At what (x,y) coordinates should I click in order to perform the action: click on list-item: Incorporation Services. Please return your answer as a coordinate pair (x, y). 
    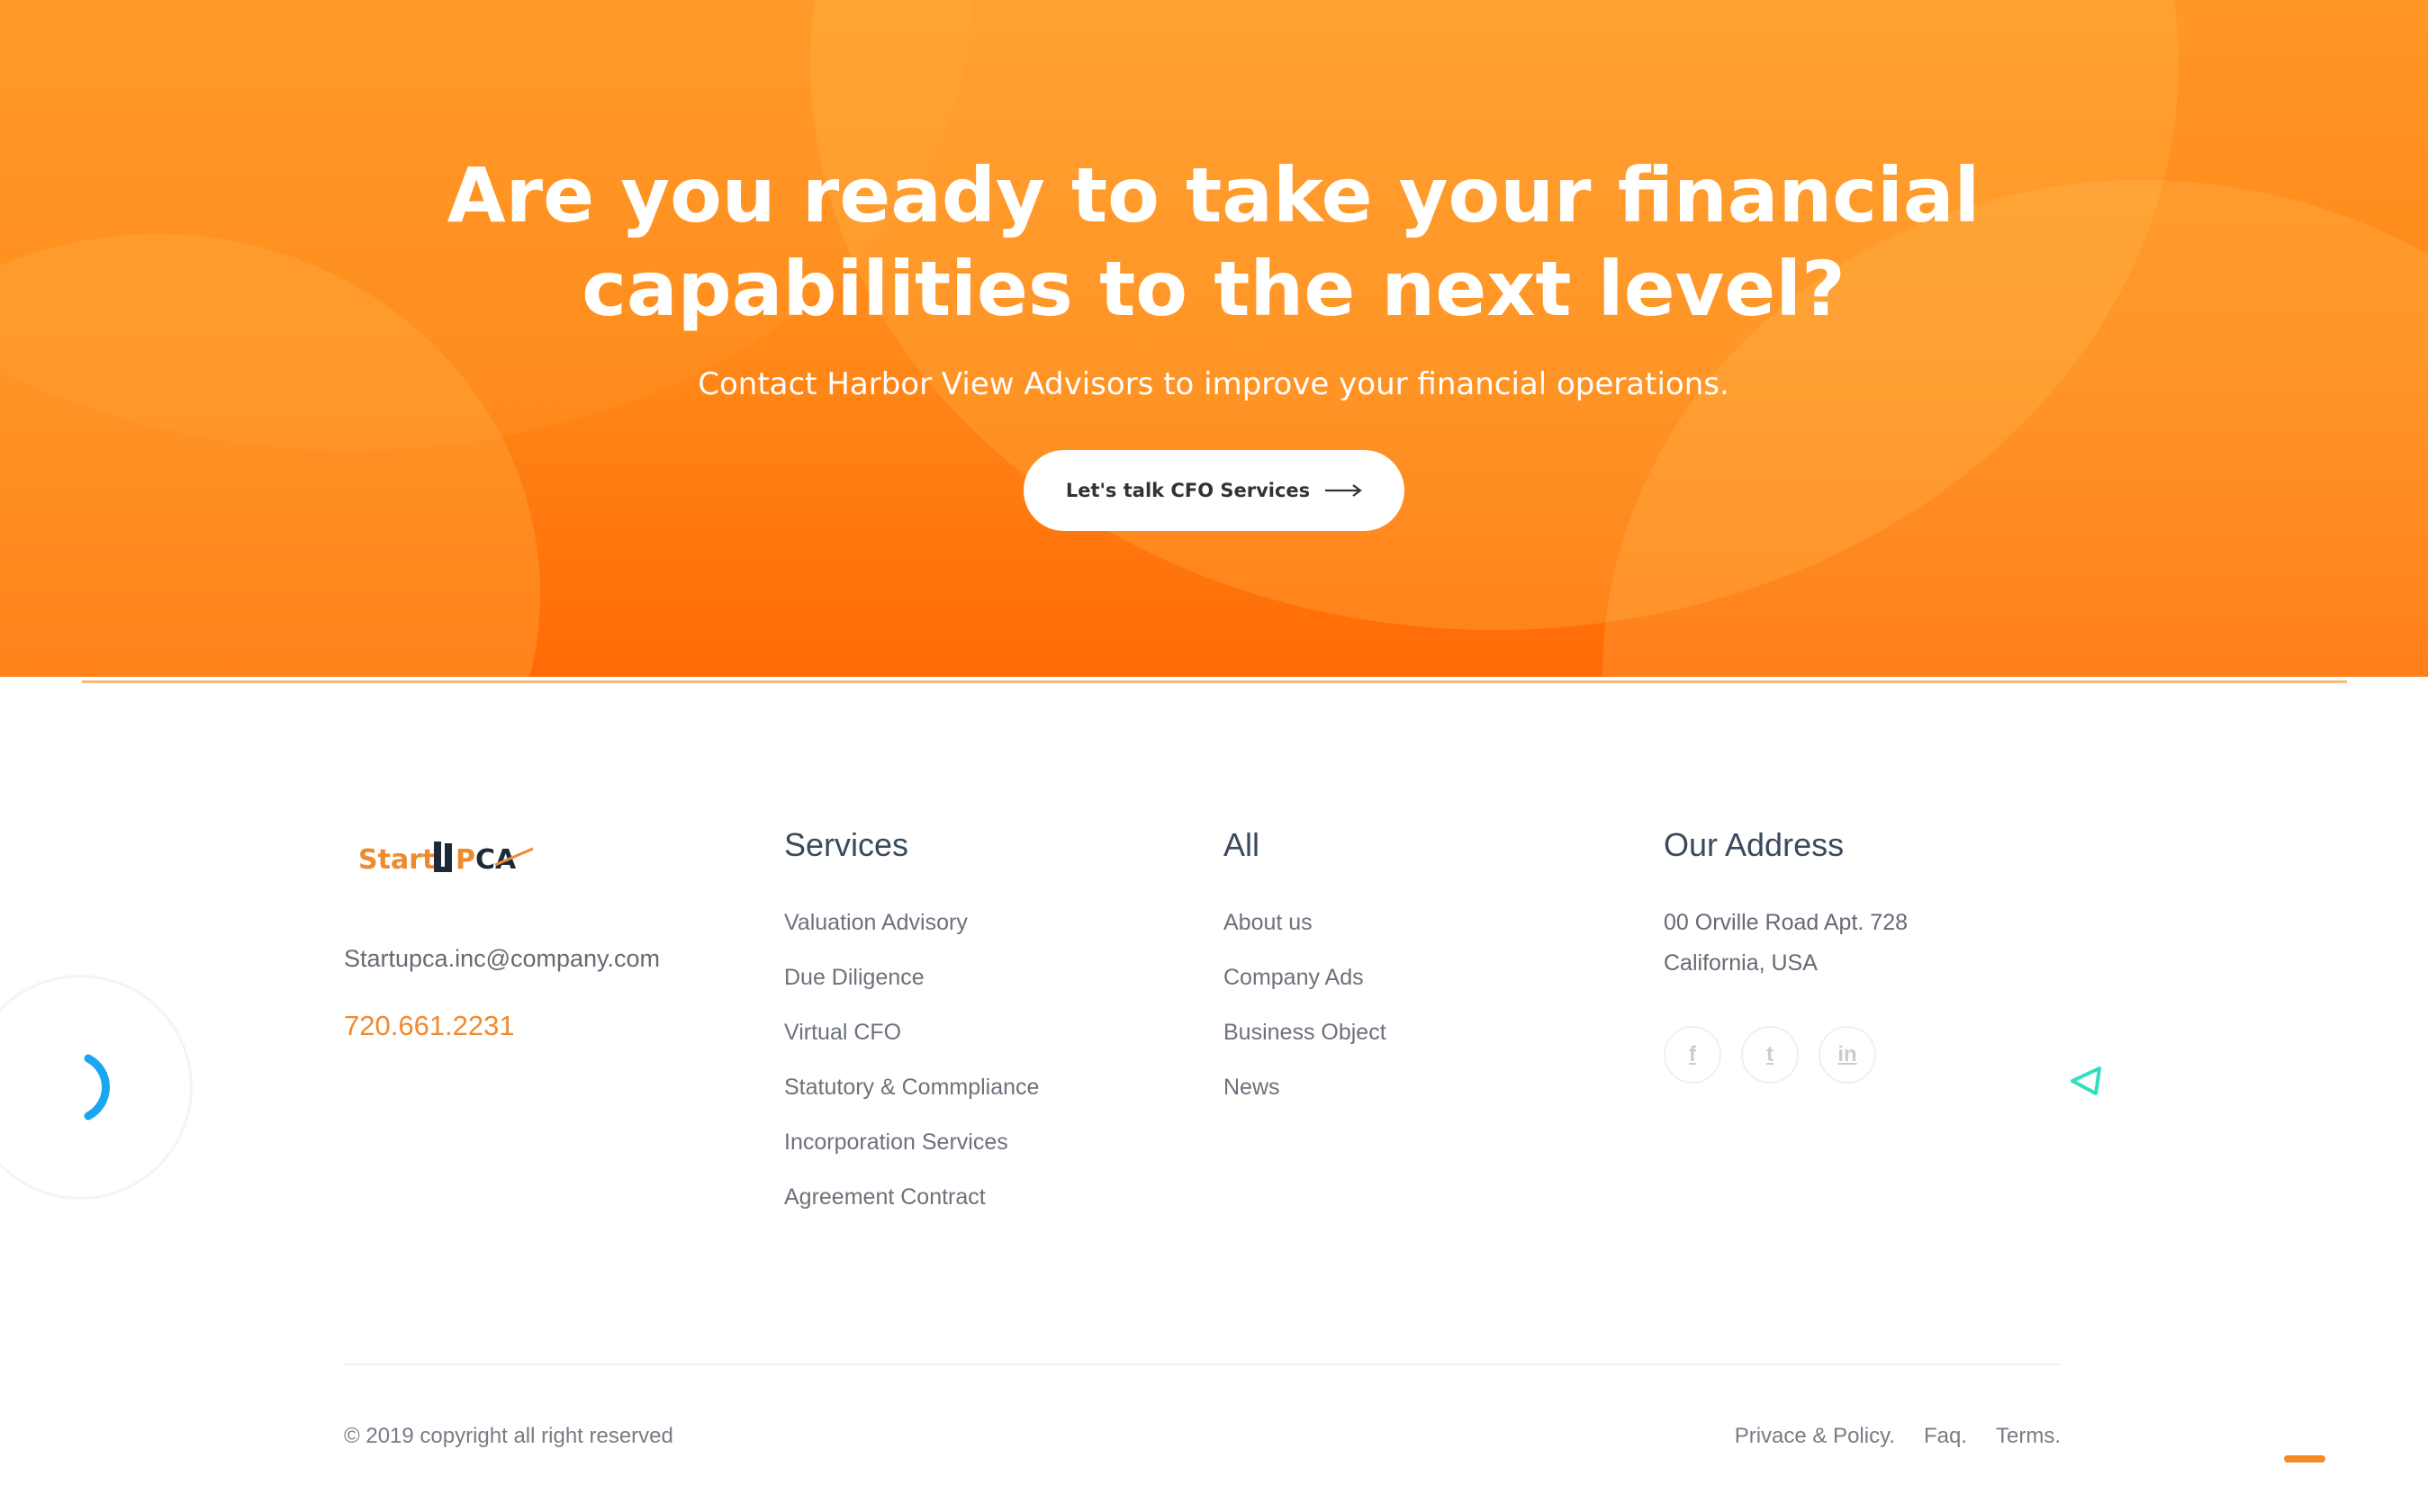
    Looking at the image, I should click on (911, 1142).